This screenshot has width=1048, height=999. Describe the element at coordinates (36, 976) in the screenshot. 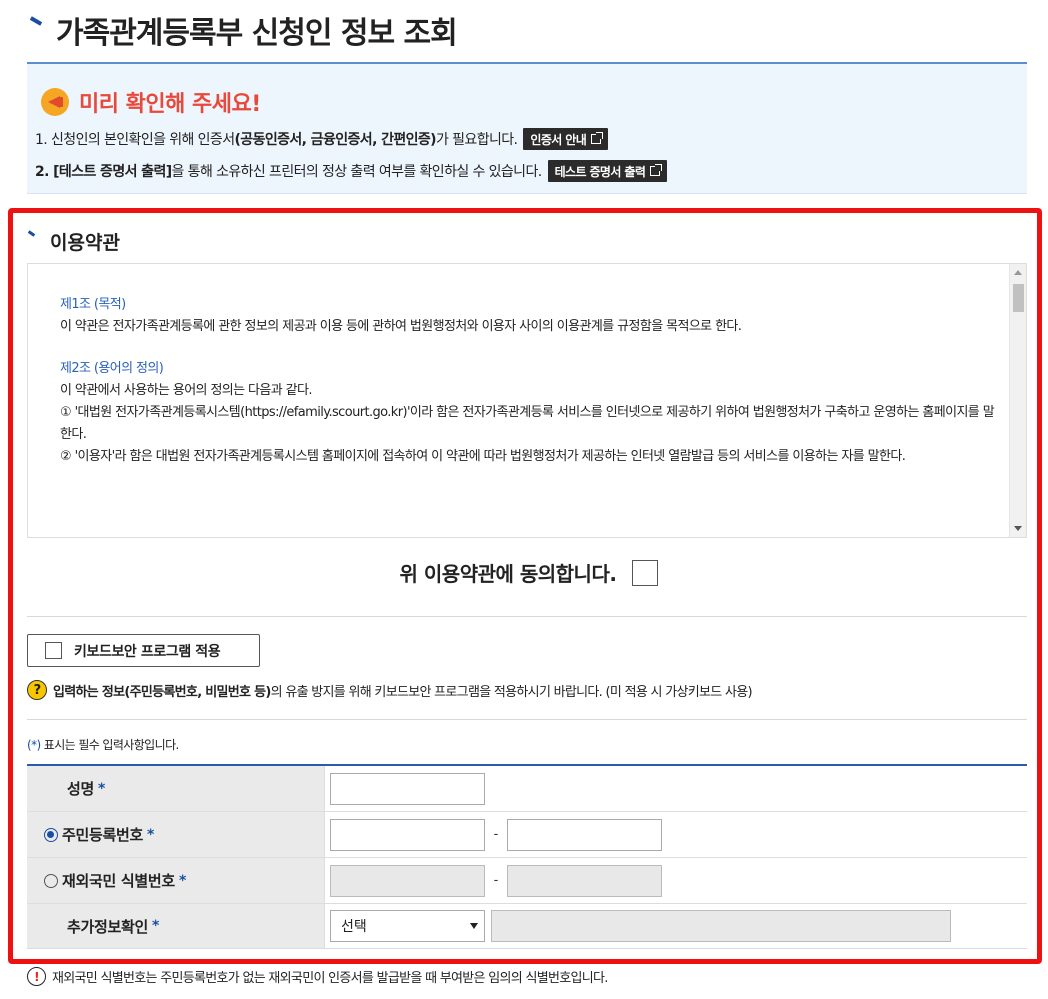

I see `exclamation-icon: !` at that location.